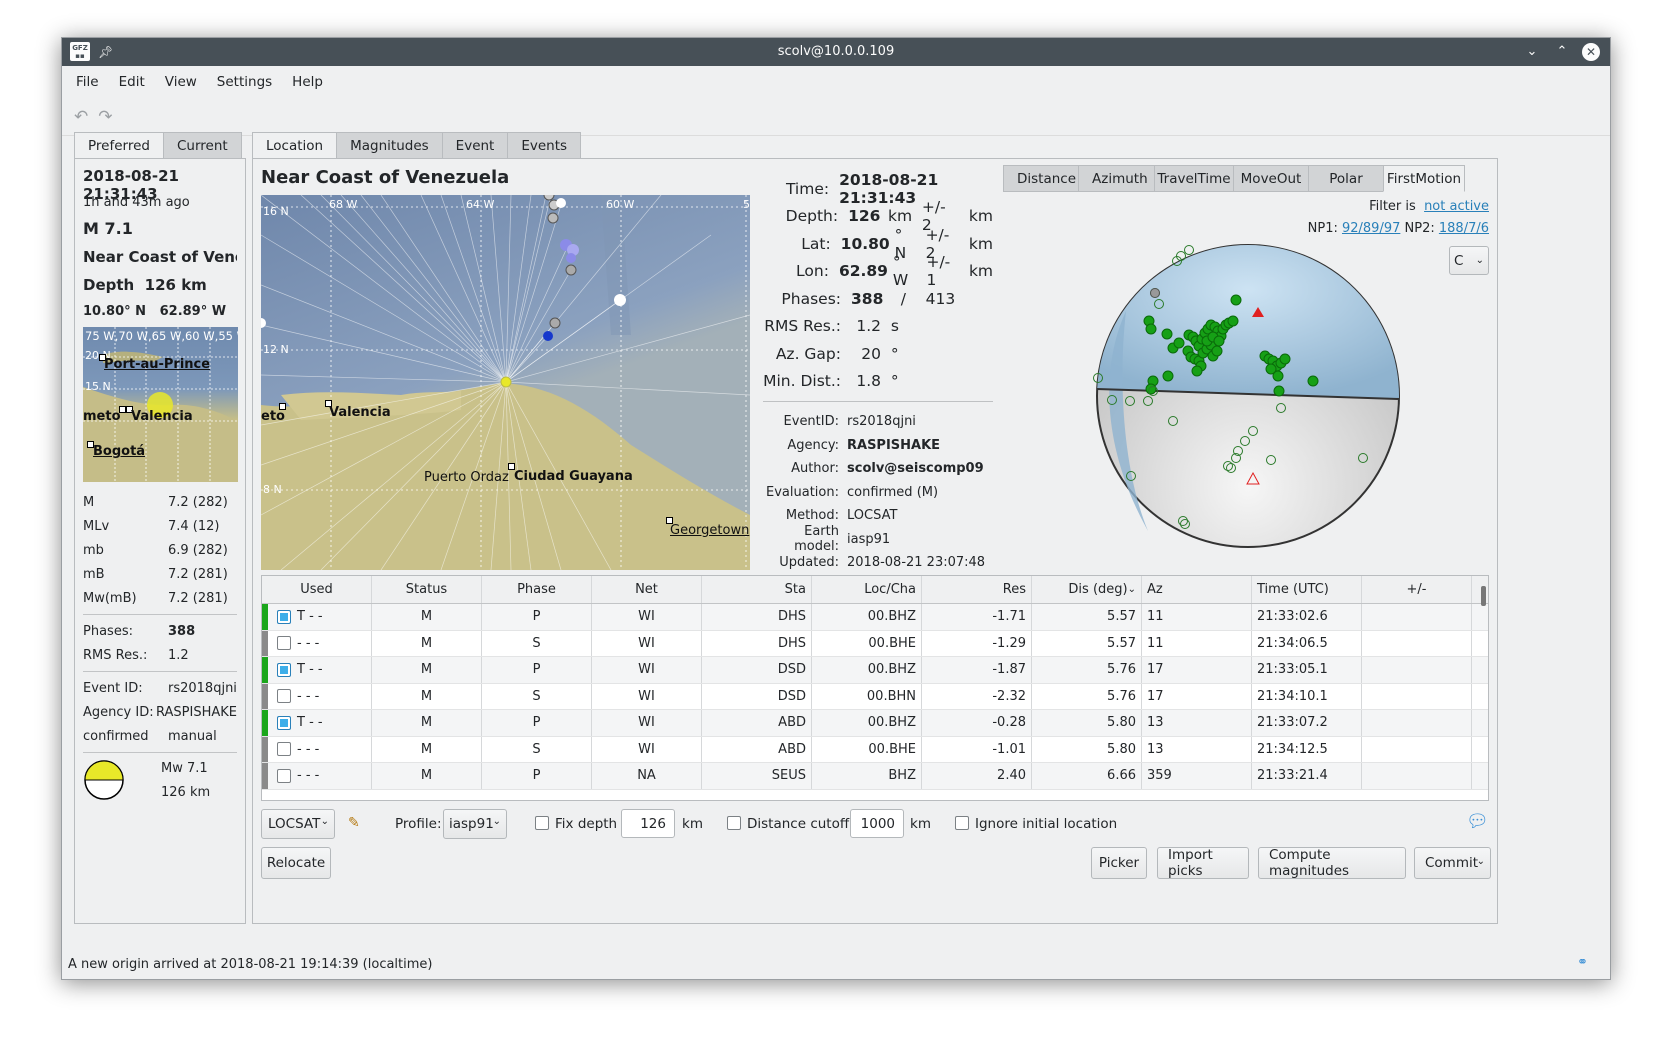  I want to click on distance-cutoff-label: Distance cutoff, so click(798, 824).